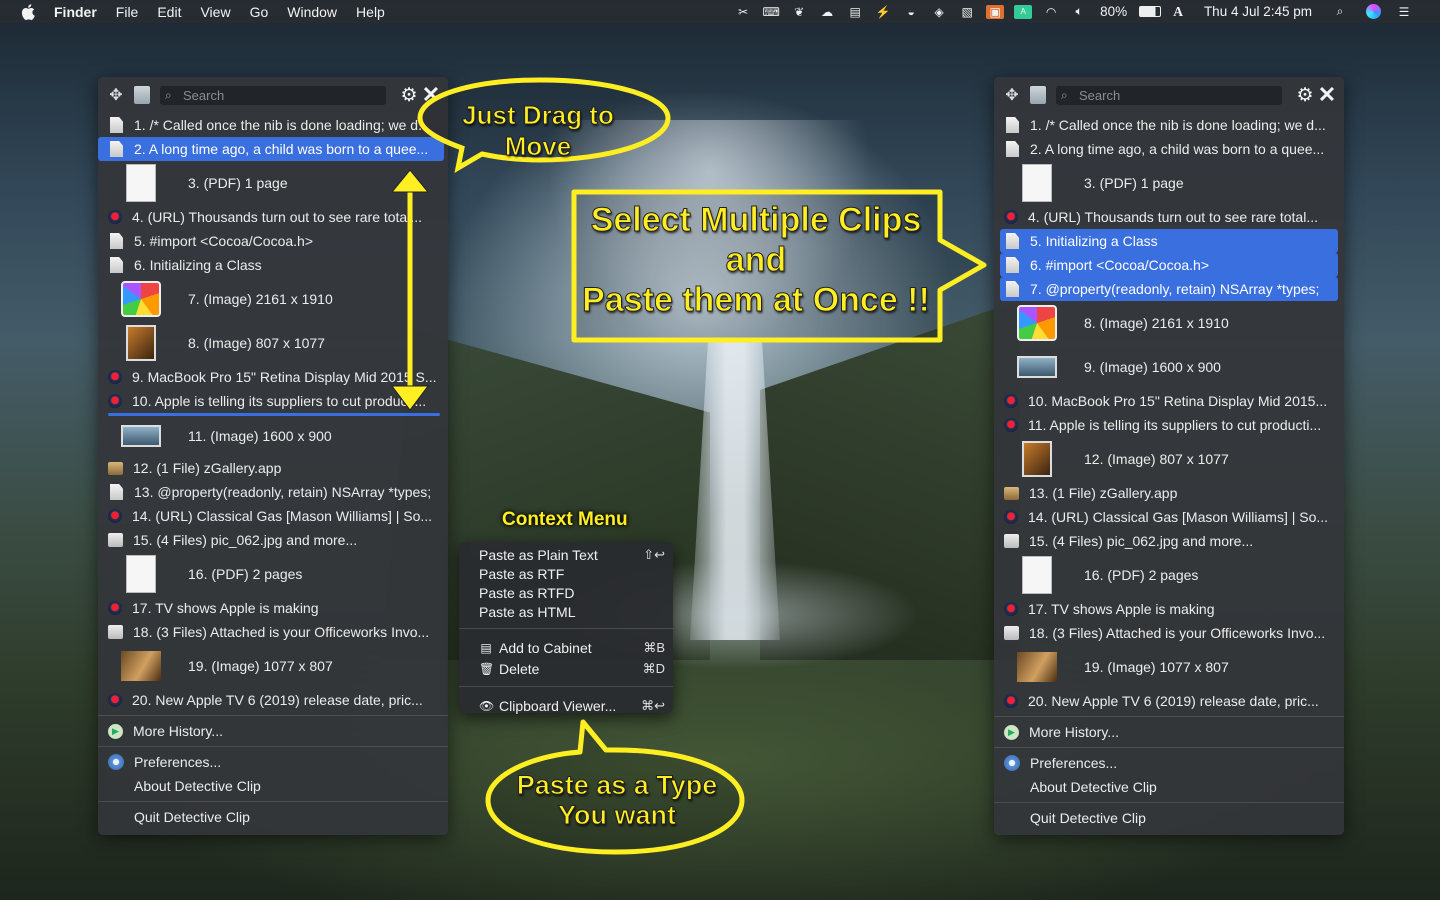  What do you see at coordinates (127, 12) in the screenshot?
I see `menu-file: File` at bounding box center [127, 12].